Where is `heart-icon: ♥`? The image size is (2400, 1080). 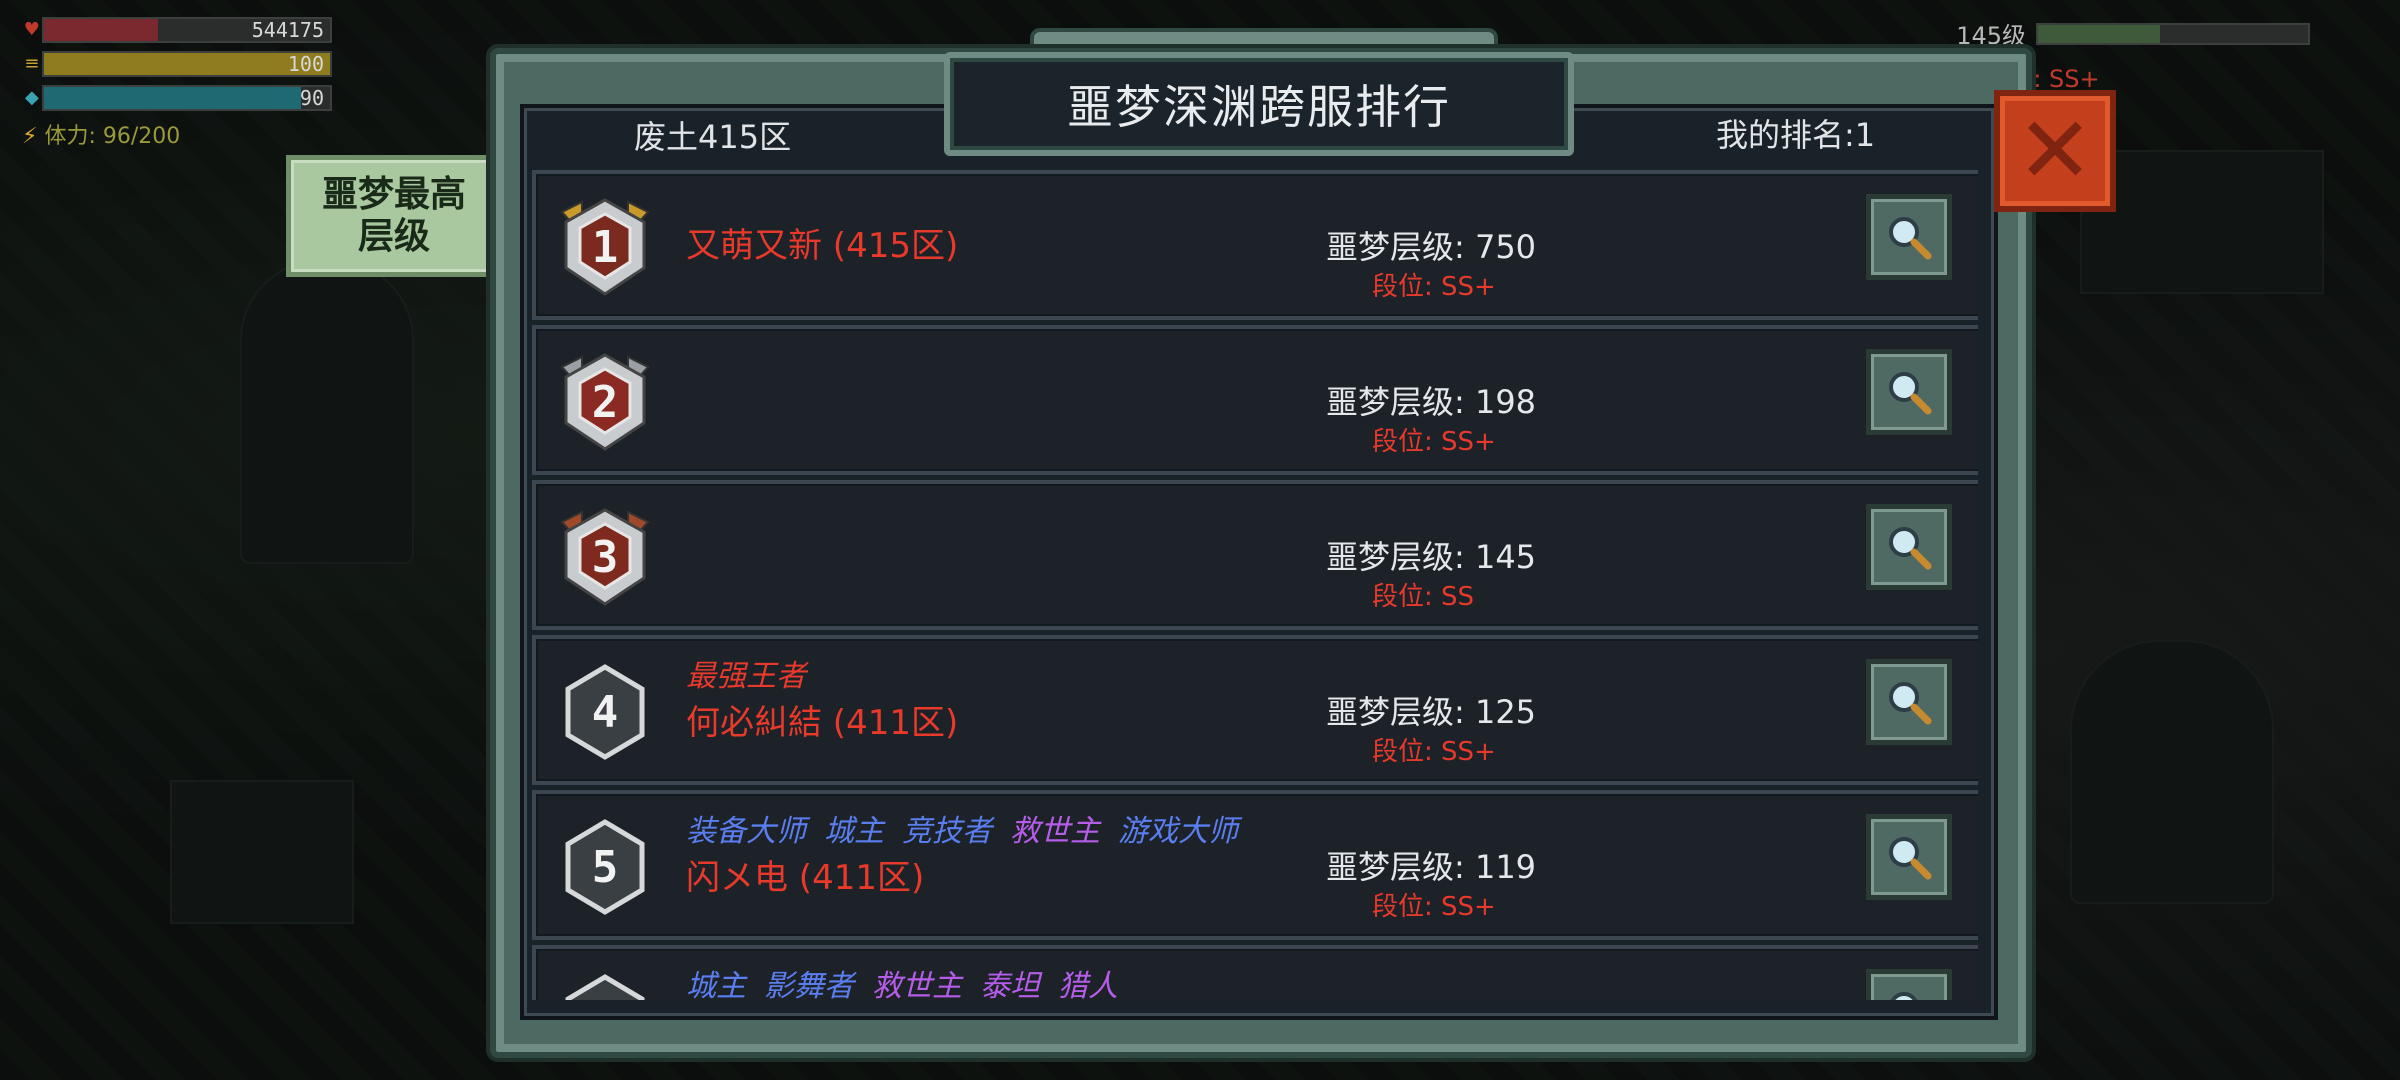
heart-icon: ♥ is located at coordinates (31, 29).